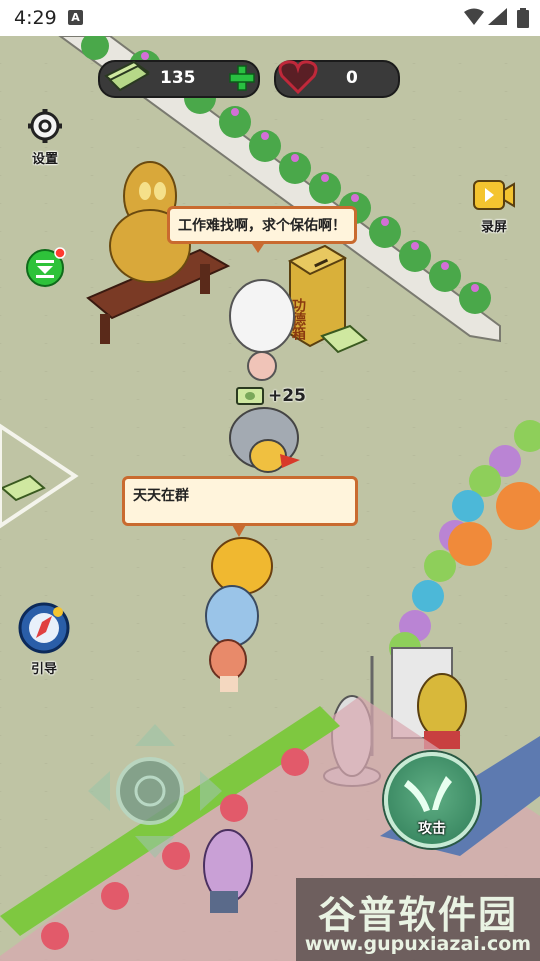 This screenshot has height=961, width=540. Describe the element at coordinates (418, 944) in the screenshot. I see `watermark-url: www.gupuxiazai.com` at that location.